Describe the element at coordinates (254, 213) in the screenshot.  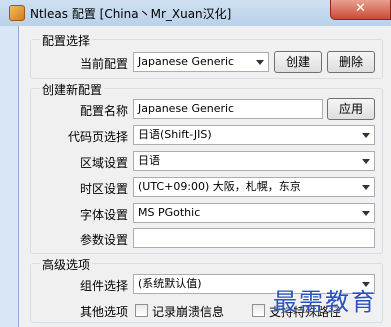
I see `font-select: MS PGothic` at that location.